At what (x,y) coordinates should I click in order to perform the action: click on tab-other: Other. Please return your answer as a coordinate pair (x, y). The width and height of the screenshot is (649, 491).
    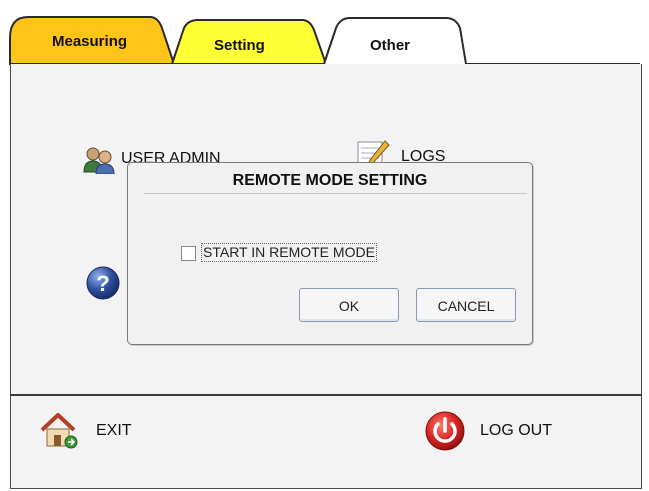
    Looking at the image, I should click on (390, 45).